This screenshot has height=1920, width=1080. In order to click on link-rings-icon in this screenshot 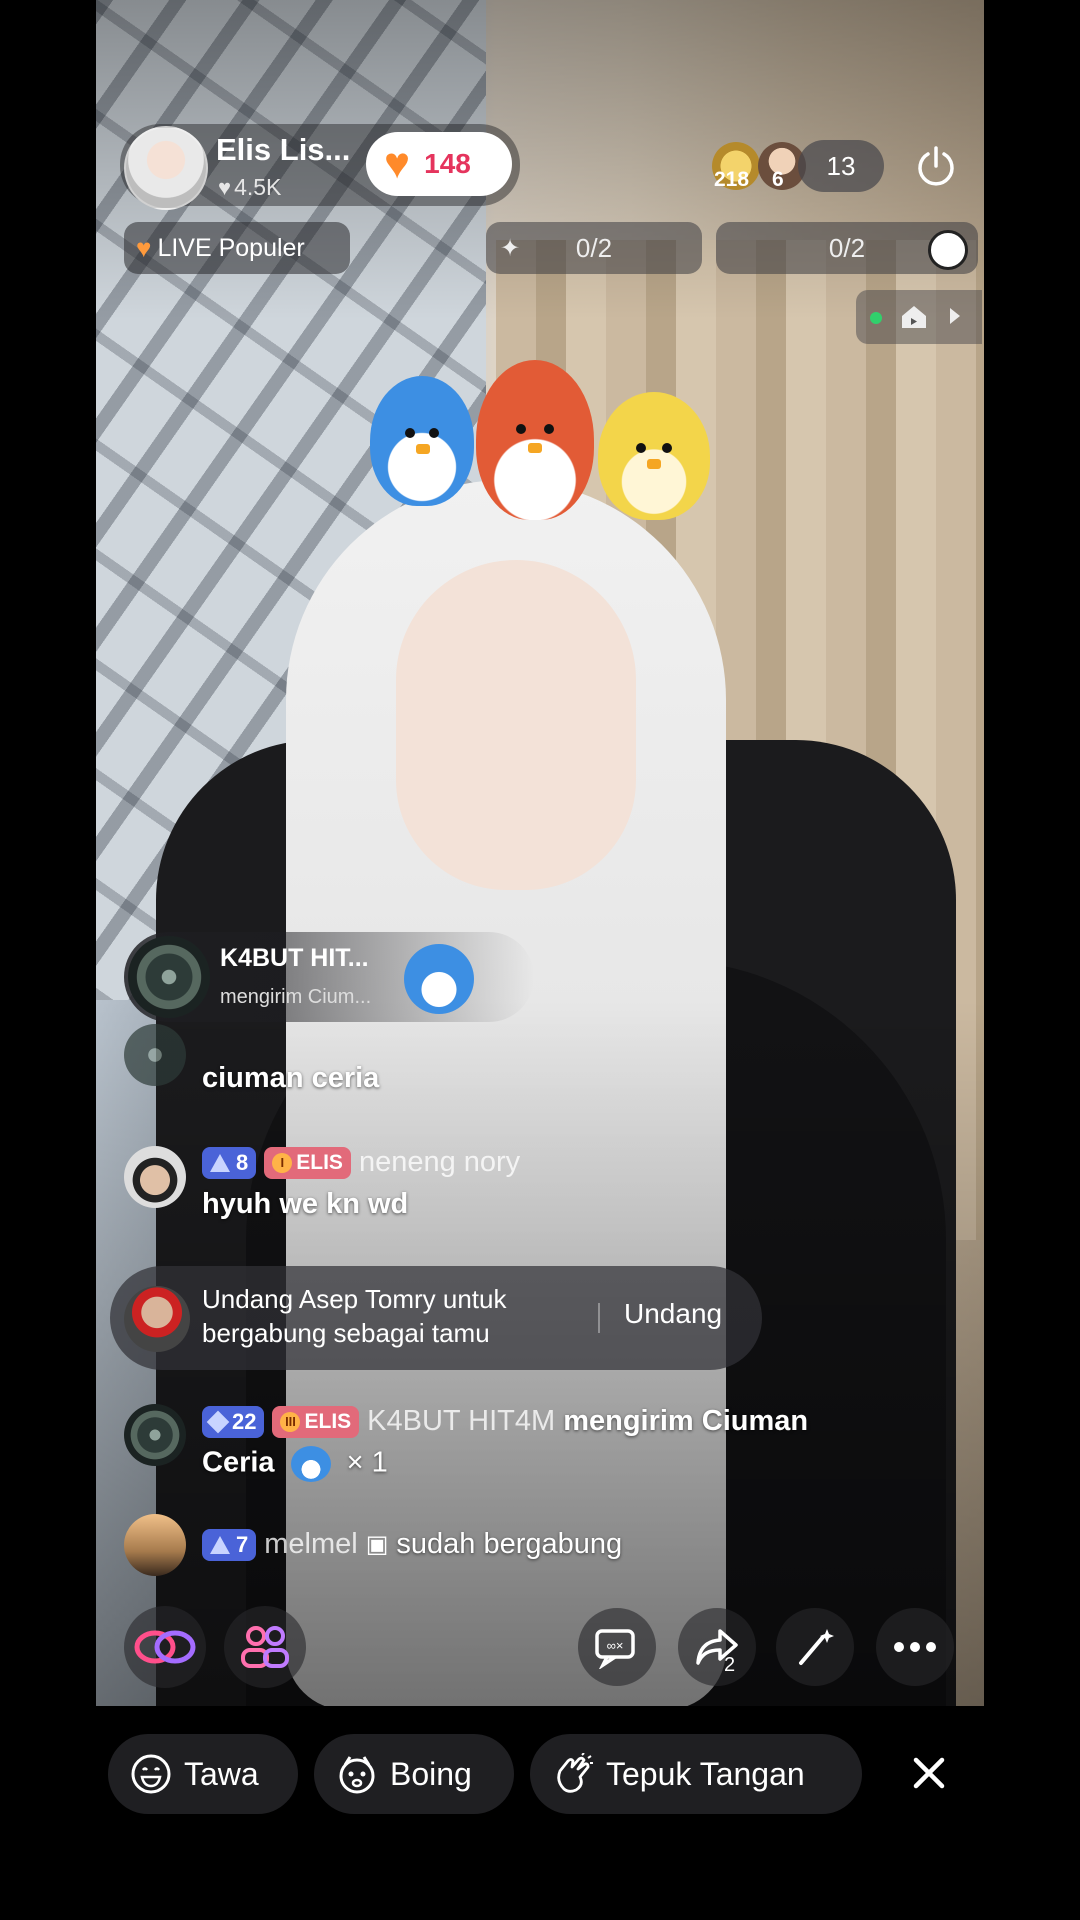, I will do `click(165, 1647)`.